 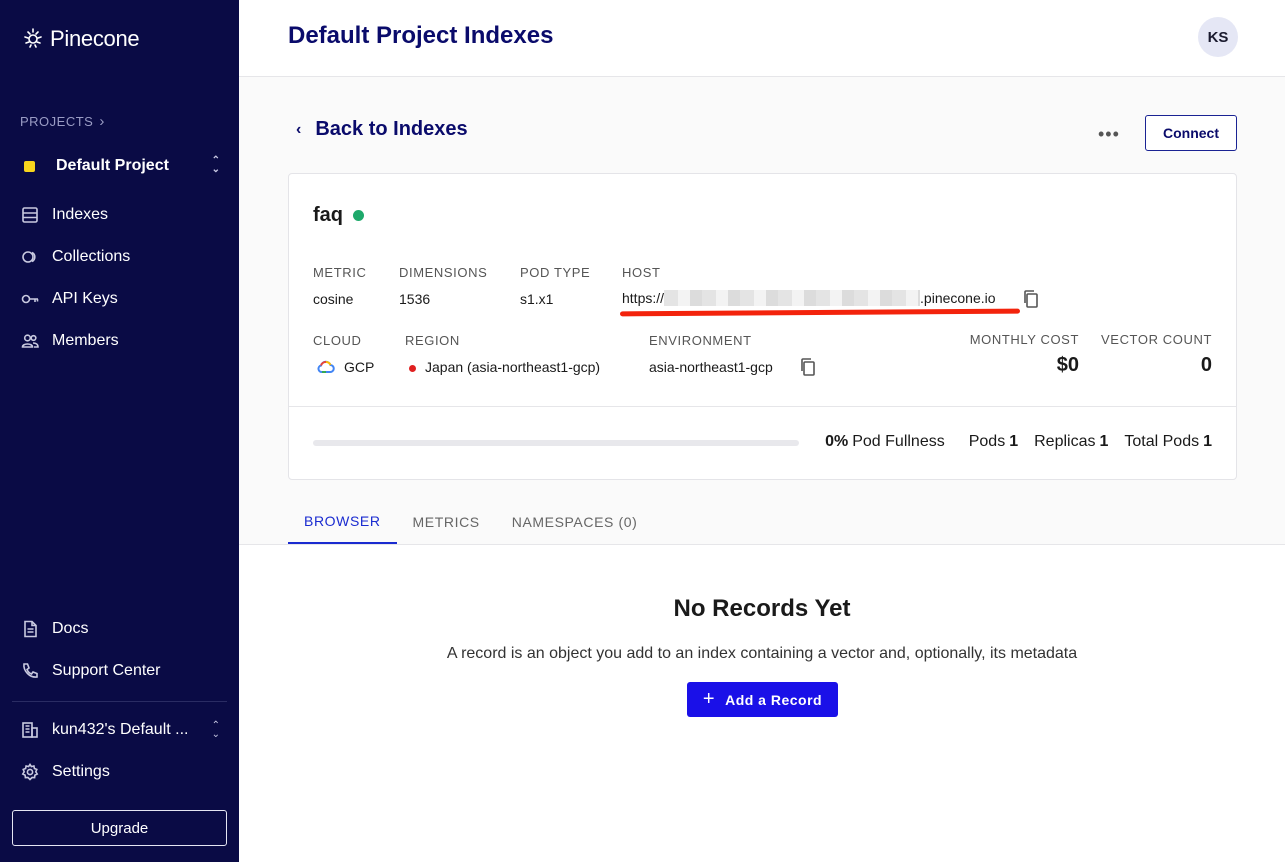 What do you see at coordinates (342, 522) in the screenshot?
I see `tab-browser: BROWSER` at bounding box center [342, 522].